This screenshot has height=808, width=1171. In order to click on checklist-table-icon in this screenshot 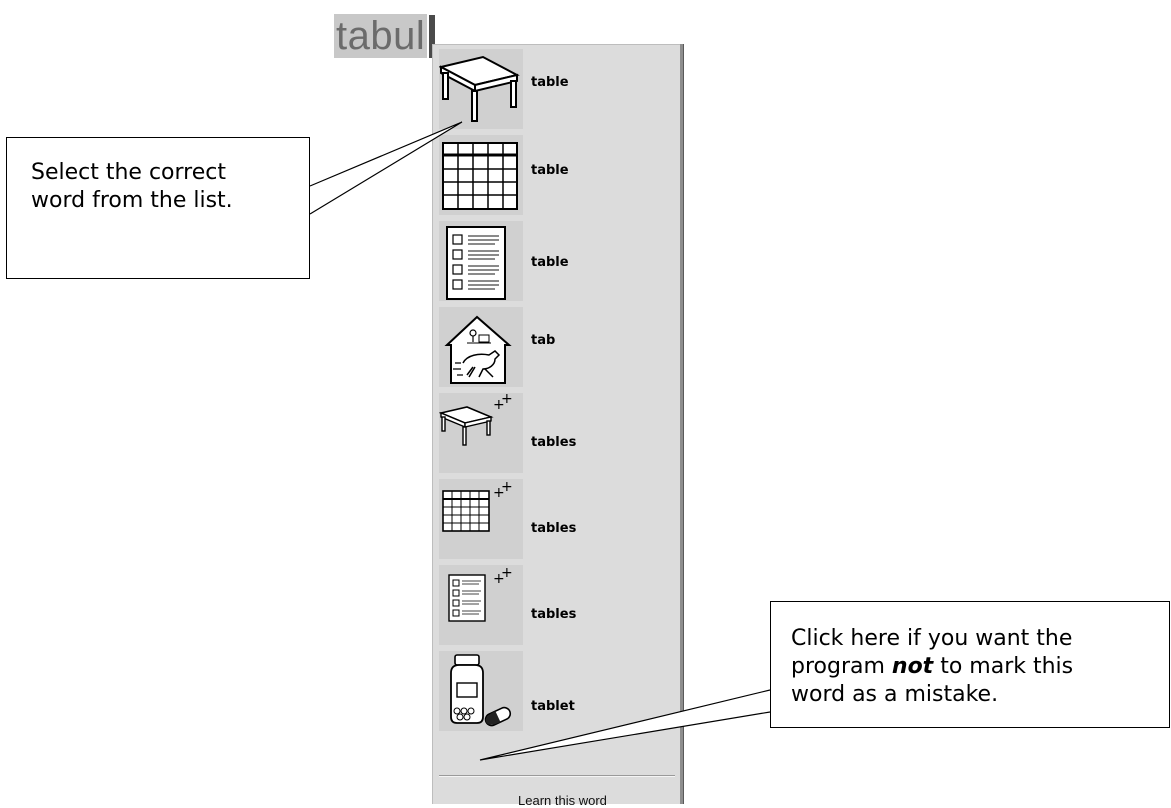, I will do `click(481, 261)`.